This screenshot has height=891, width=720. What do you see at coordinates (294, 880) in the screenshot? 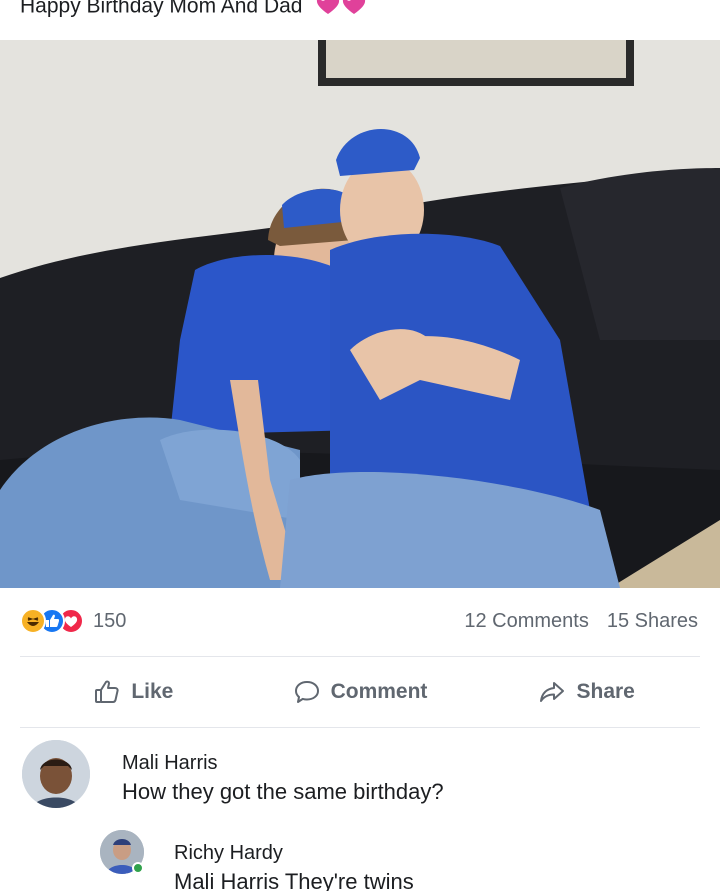
I see `comment-text: Mali Harris They're twins` at bounding box center [294, 880].